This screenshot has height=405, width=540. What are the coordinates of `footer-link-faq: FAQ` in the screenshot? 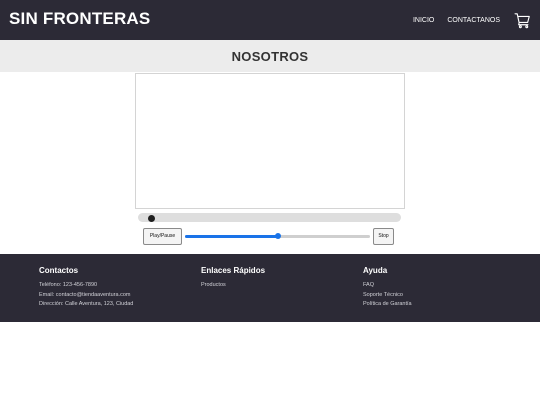 It's located at (387, 286).